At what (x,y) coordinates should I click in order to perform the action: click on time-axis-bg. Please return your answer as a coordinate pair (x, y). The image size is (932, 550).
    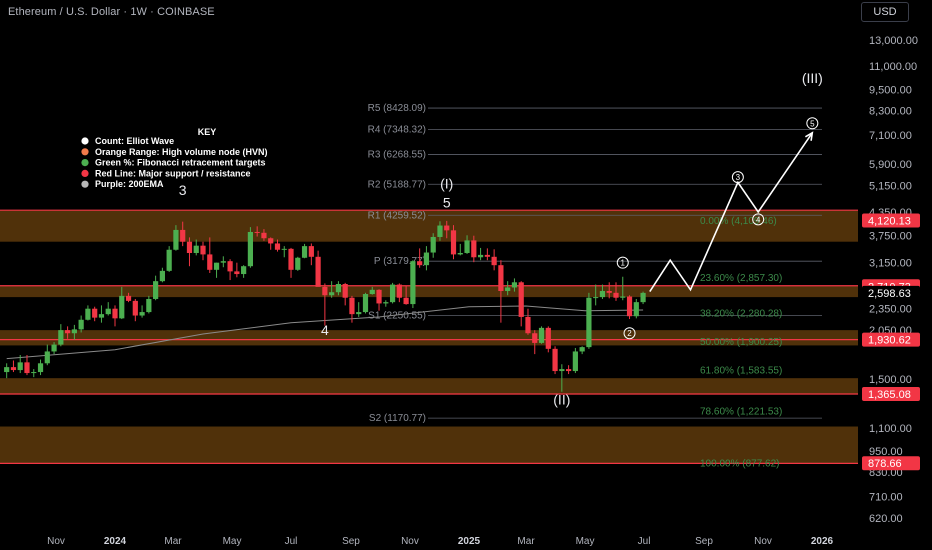
    Looking at the image, I should click on (429, 540).